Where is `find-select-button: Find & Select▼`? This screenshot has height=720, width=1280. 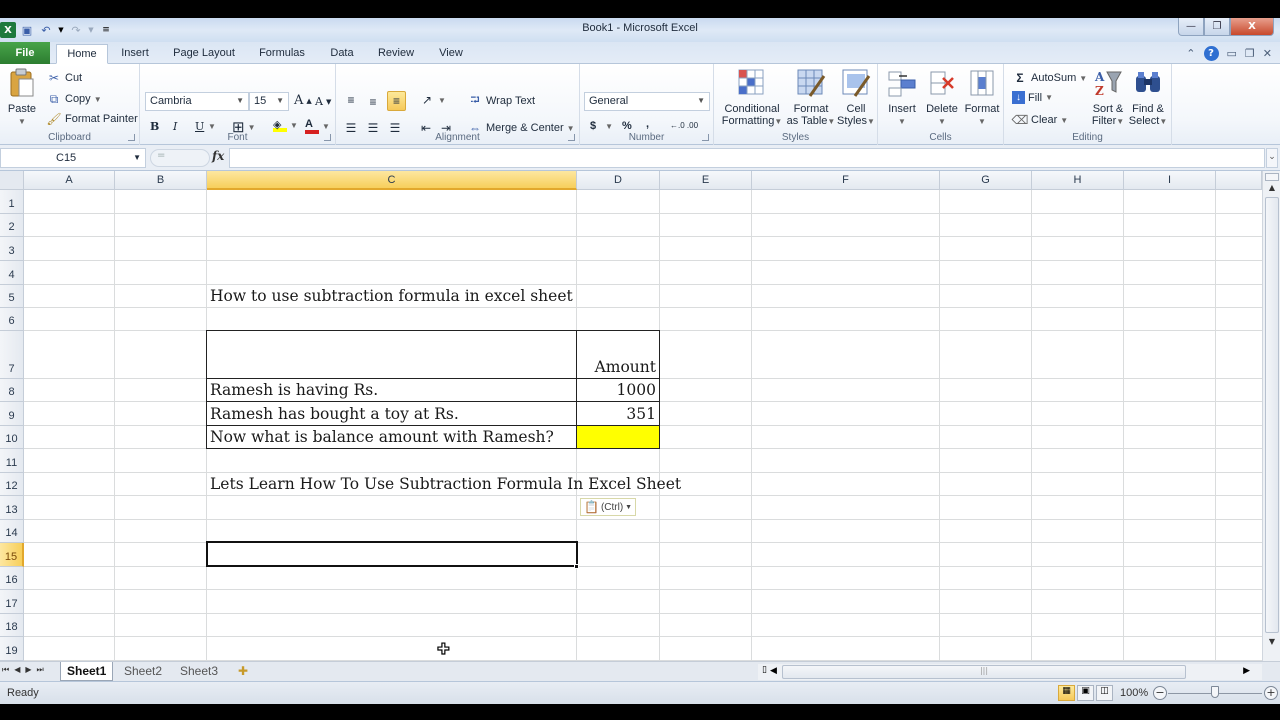 find-select-button: Find & Select▼ is located at coordinates (1148, 97).